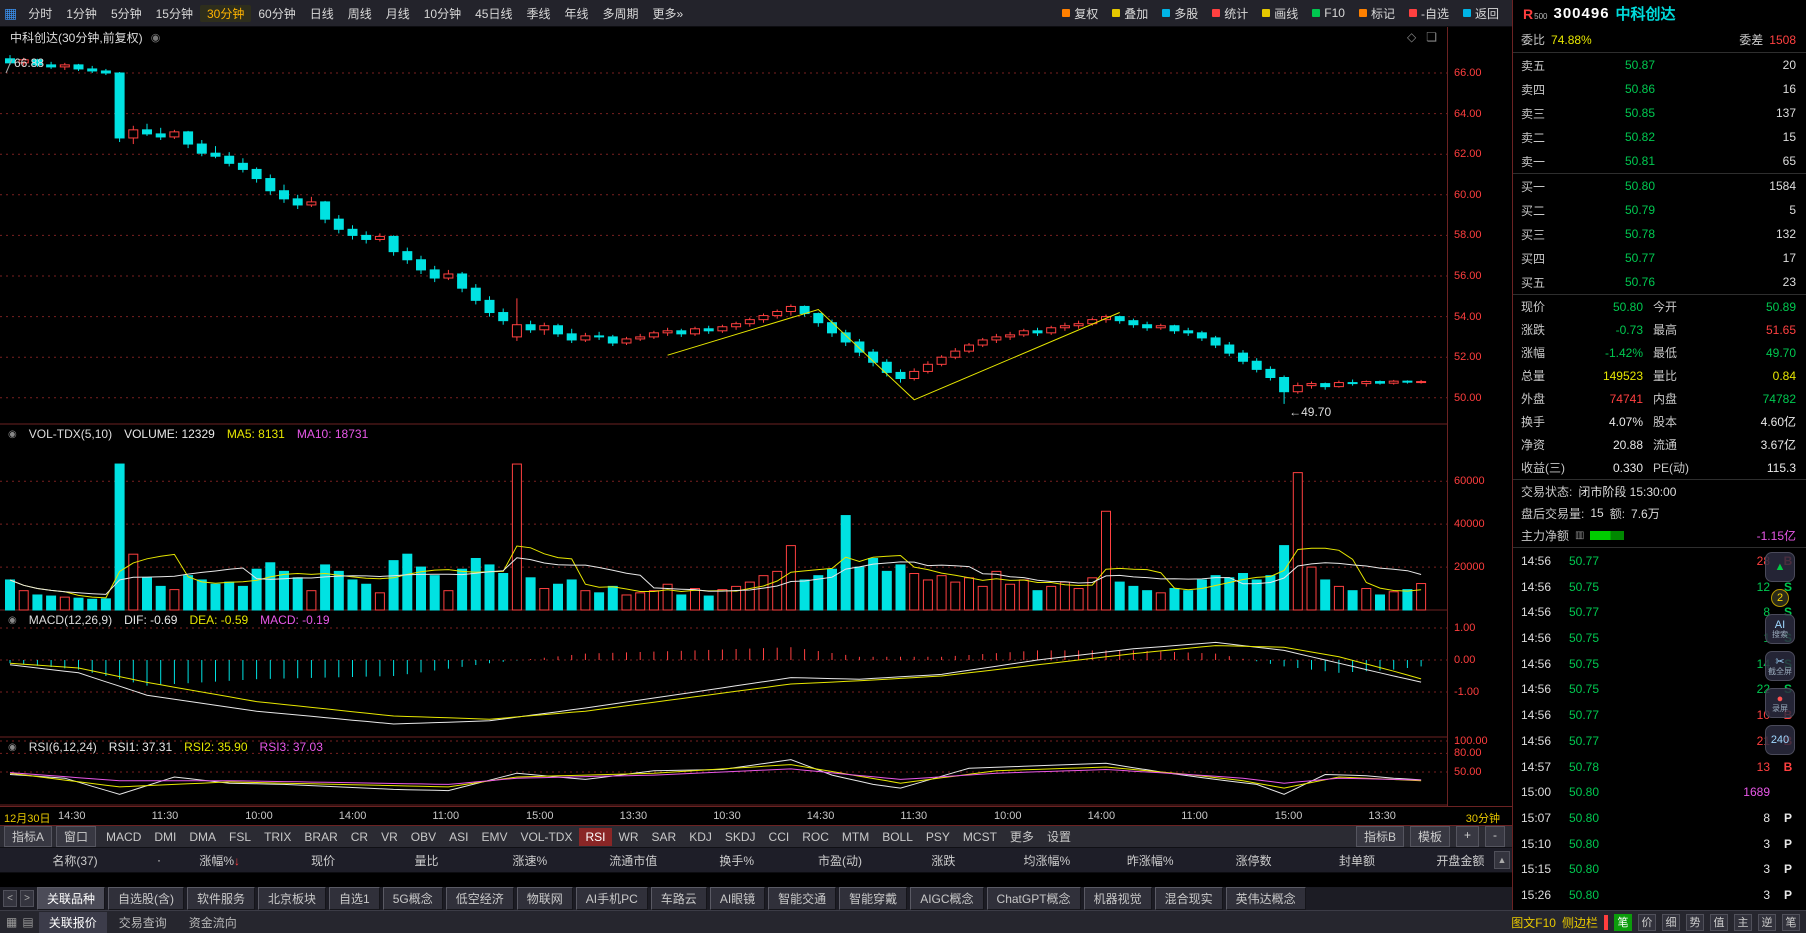 The image size is (1806, 933). What do you see at coordinates (240, 837) in the screenshot?
I see `indicator-tab: FSL` at bounding box center [240, 837].